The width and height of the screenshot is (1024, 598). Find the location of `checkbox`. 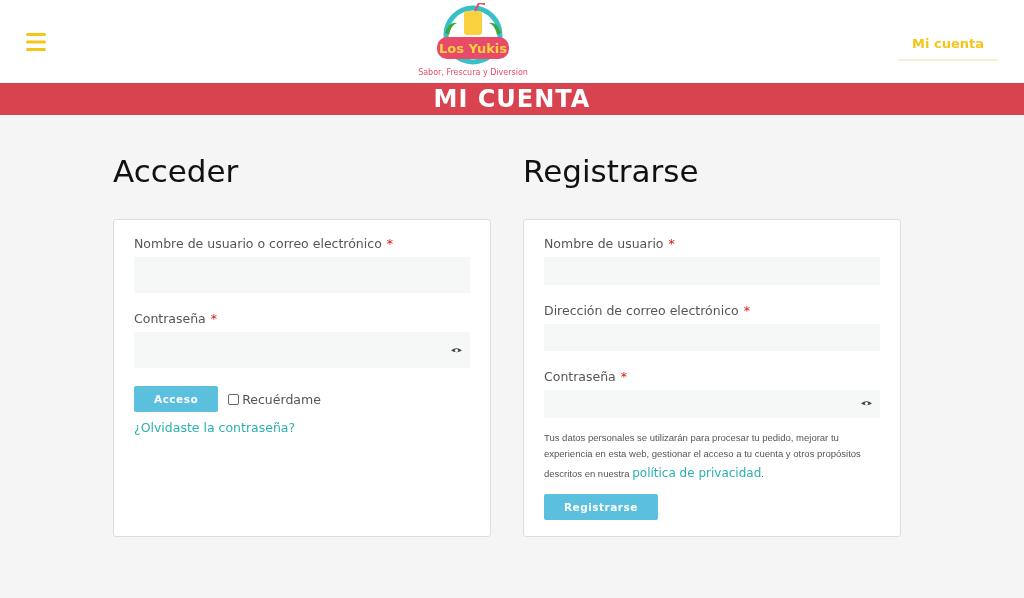

checkbox is located at coordinates (234, 399).